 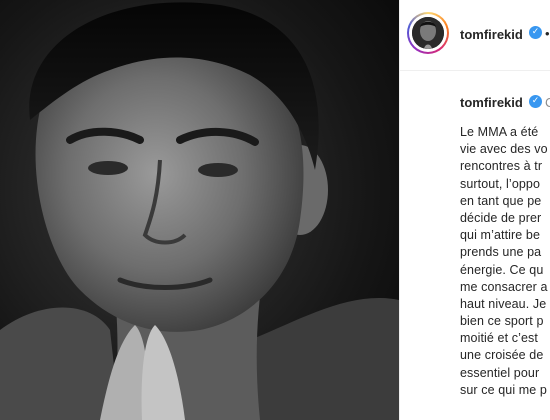 What do you see at coordinates (504, 149) in the screenshot?
I see `caption-line: vie avec des vo` at bounding box center [504, 149].